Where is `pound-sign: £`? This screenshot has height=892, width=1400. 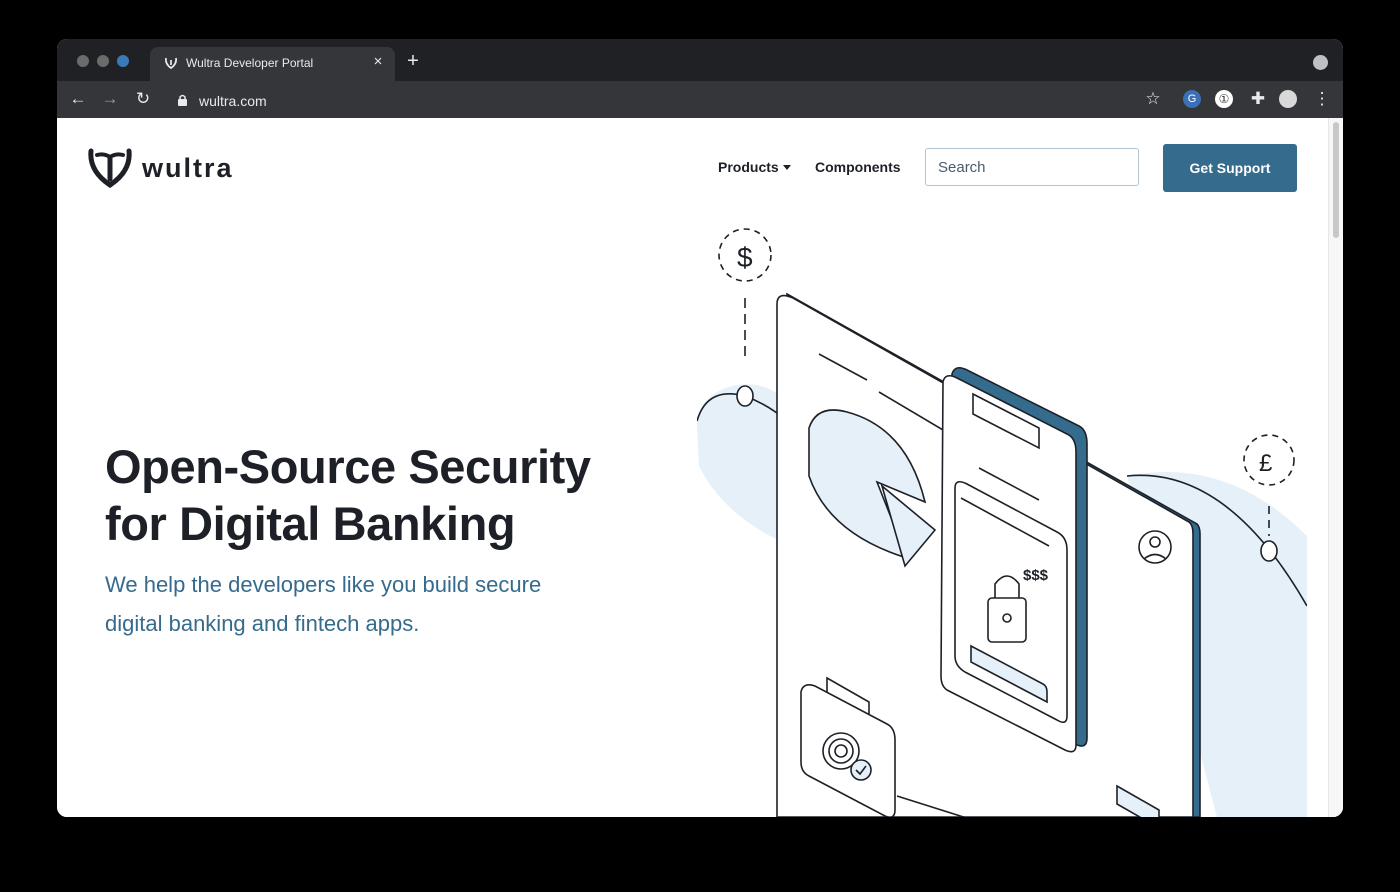
pound-sign: £ is located at coordinates (1265, 463).